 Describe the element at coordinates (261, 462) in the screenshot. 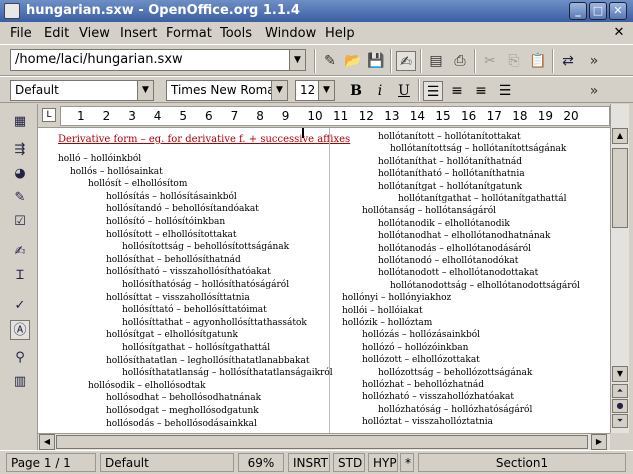

I see `status-zoom: 69%` at that location.